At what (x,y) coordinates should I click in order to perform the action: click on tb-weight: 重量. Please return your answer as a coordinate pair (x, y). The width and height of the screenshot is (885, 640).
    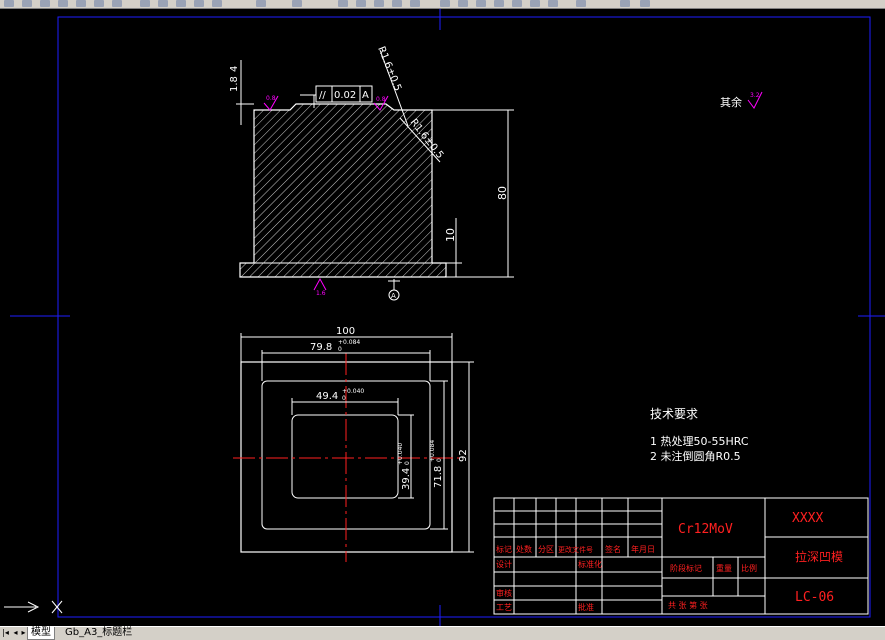
    Looking at the image, I should click on (724, 568).